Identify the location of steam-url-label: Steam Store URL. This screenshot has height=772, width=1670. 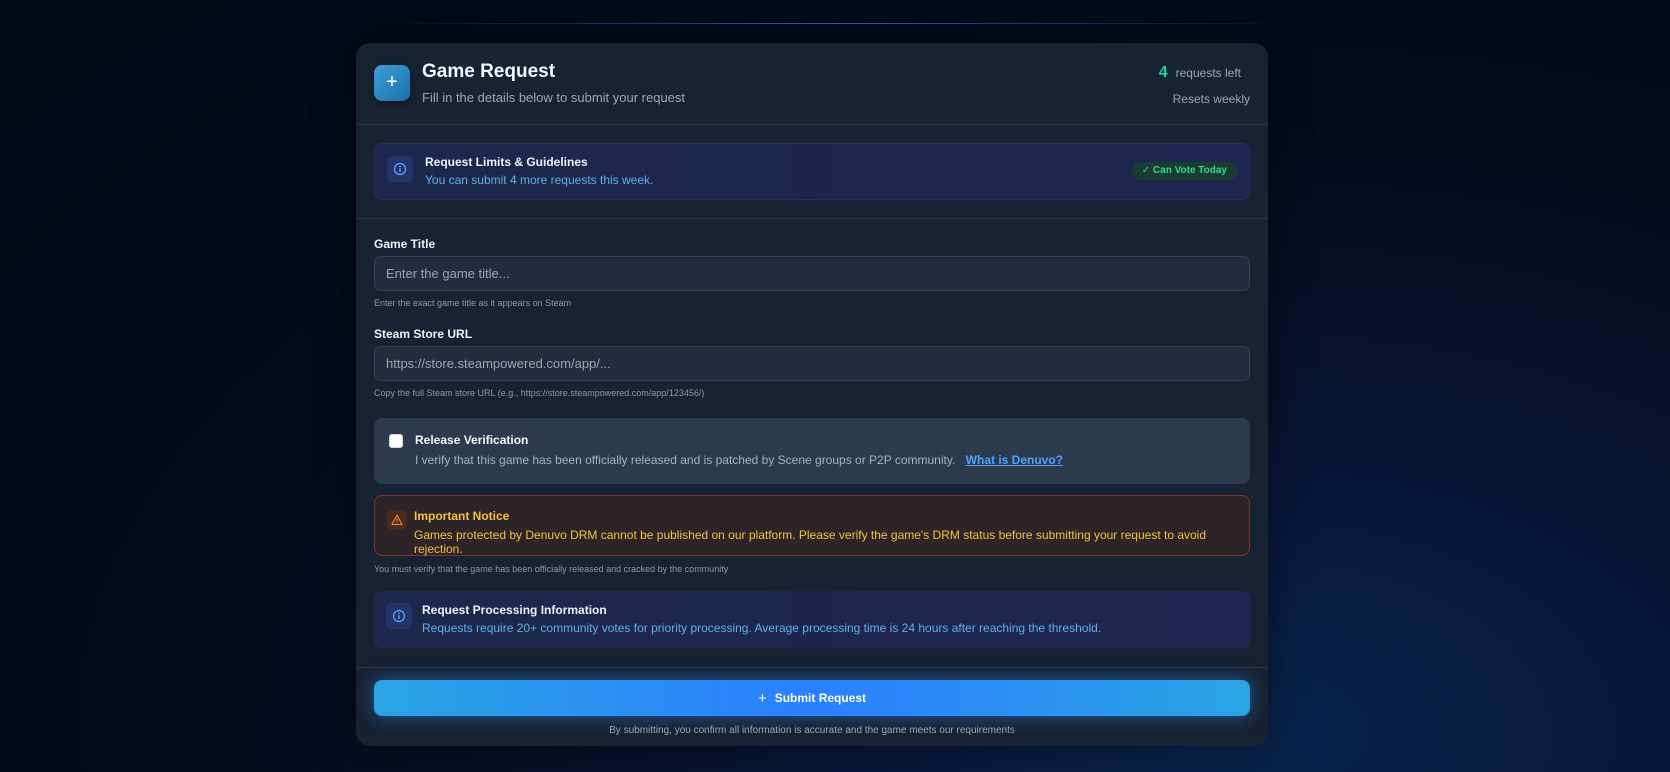
(423, 334).